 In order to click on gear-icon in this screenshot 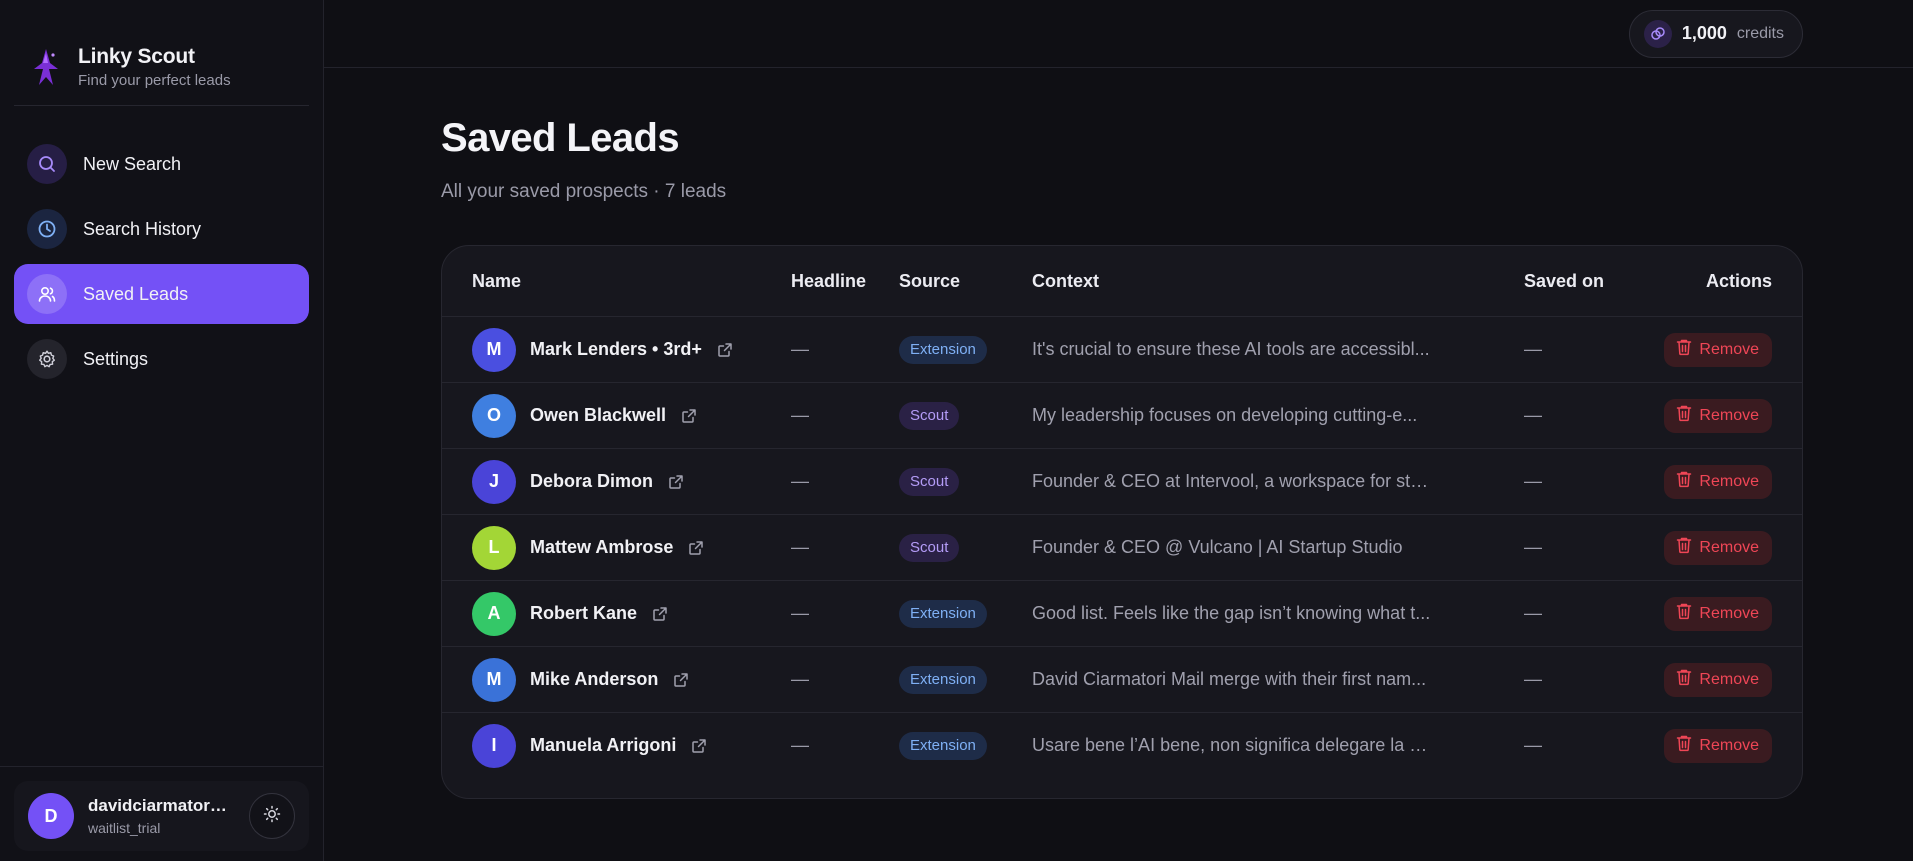, I will do `click(47, 359)`.